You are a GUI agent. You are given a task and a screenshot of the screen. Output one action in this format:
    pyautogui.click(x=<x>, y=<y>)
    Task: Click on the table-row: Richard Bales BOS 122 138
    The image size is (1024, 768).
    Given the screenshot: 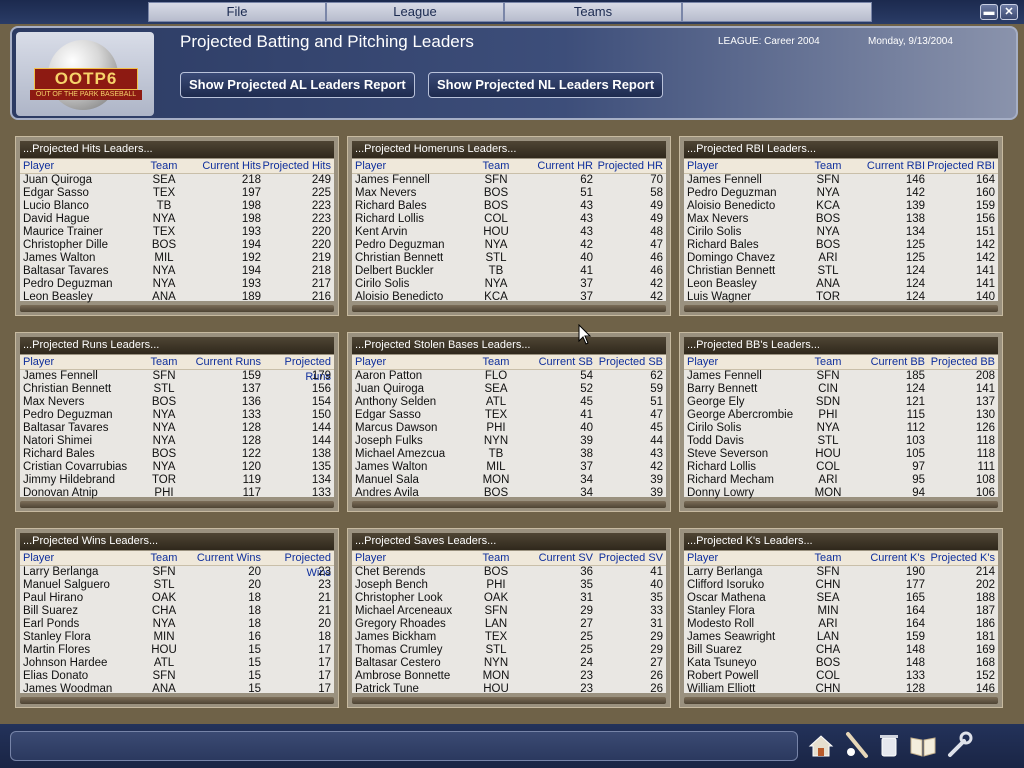 What is the action you would take?
    pyautogui.click(x=177, y=454)
    